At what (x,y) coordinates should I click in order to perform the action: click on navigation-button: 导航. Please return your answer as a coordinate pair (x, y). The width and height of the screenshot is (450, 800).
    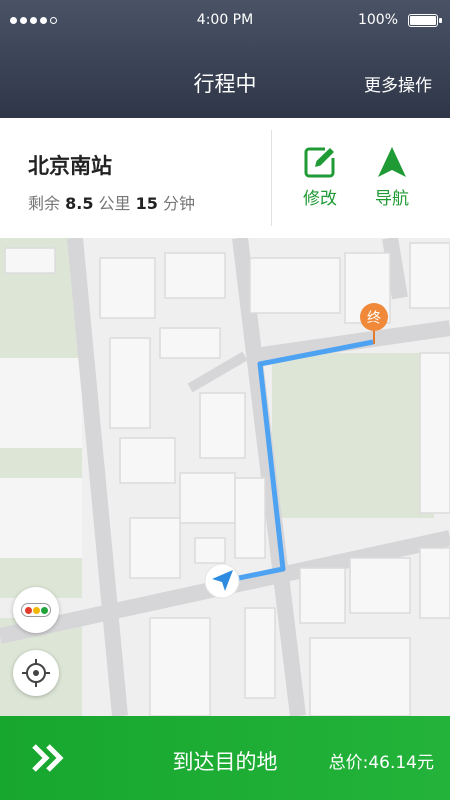
    Looking at the image, I should click on (392, 177).